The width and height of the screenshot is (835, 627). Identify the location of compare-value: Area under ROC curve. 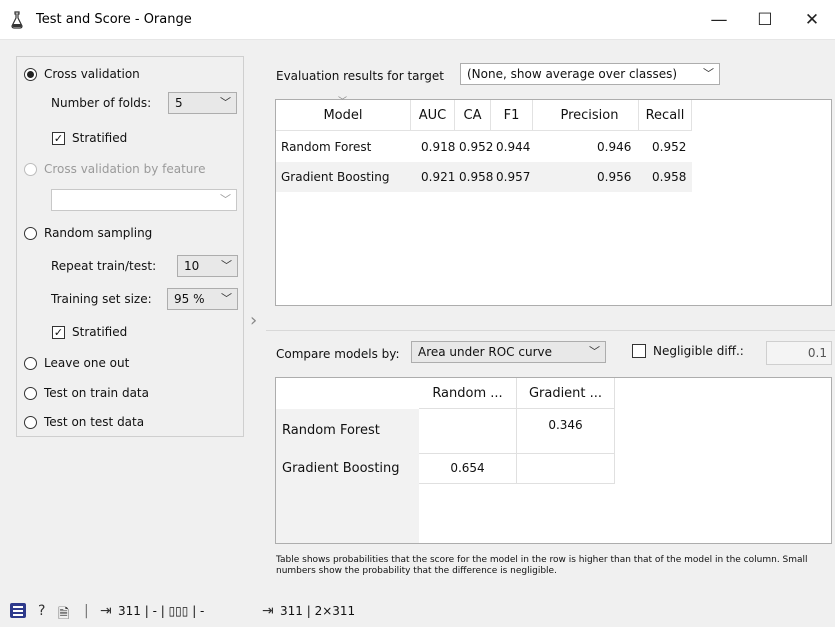
(485, 352).